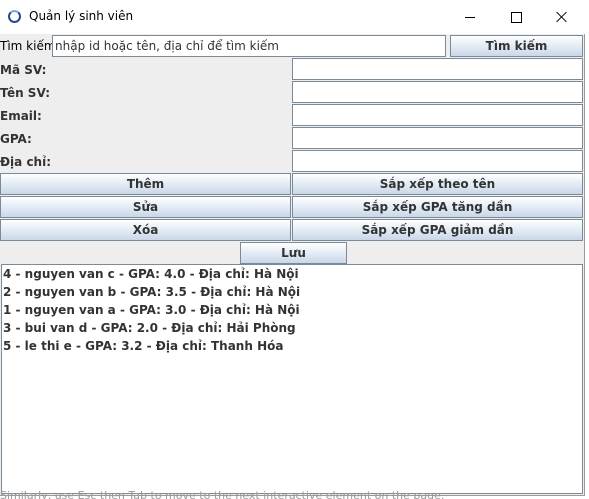  What do you see at coordinates (437, 230) in the screenshot?
I see `sort-gpa-desc-button: Sắp xếp GPA giảm dần` at bounding box center [437, 230].